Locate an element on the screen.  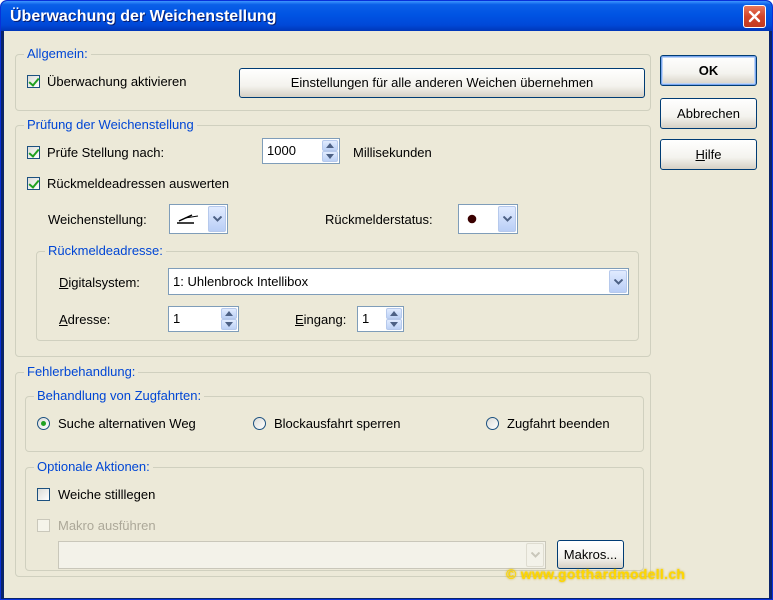
feedback-status-label: Rückmelderstatus: is located at coordinates (379, 219).